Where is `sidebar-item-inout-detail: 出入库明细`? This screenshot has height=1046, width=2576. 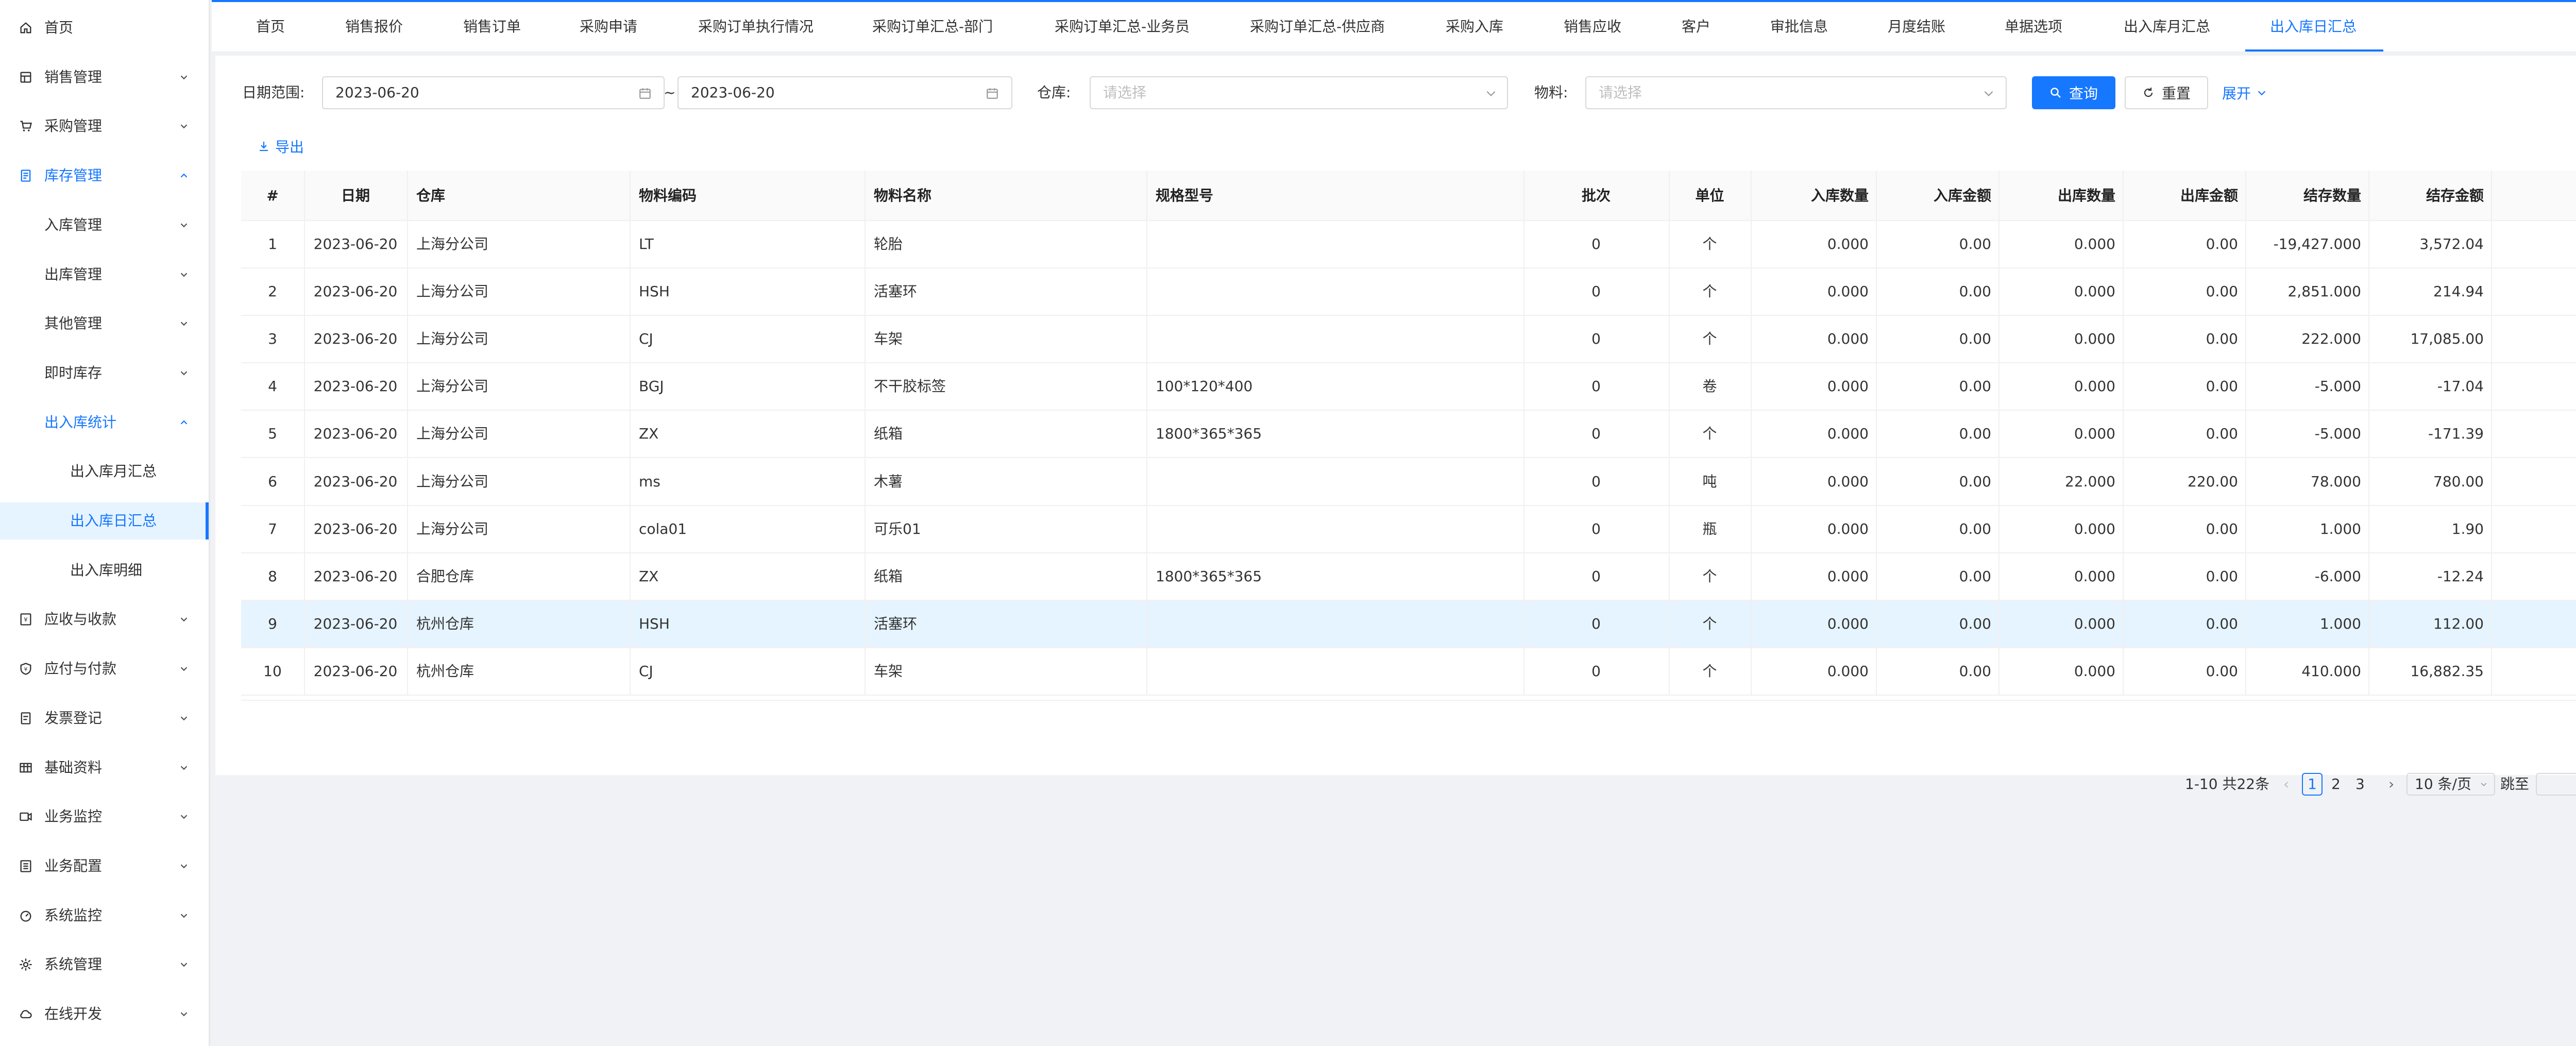 sidebar-item-inout-detail: 出入库明细 is located at coordinates (104, 571).